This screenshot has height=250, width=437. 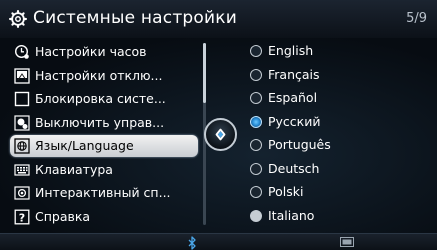 What do you see at coordinates (204, 73) in the screenshot?
I see `menu-scrollbar-thumb` at bounding box center [204, 73].